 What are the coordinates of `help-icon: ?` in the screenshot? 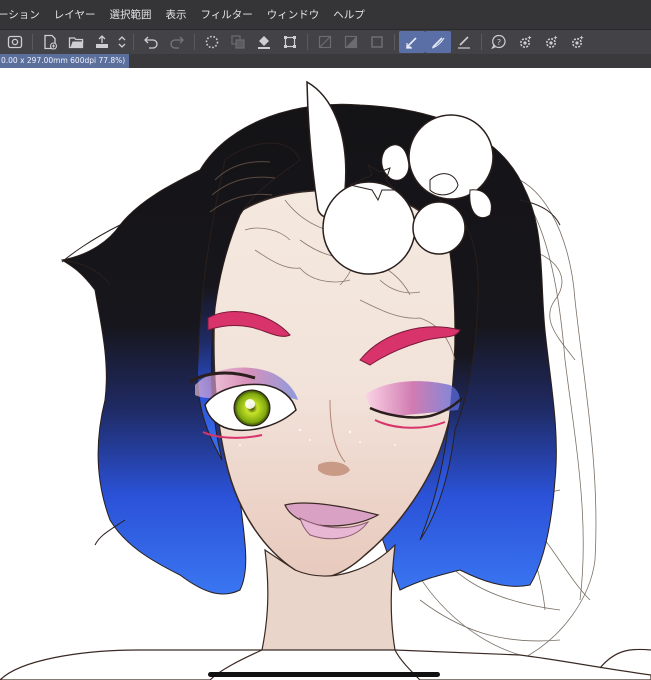 It's located at (499, 42).